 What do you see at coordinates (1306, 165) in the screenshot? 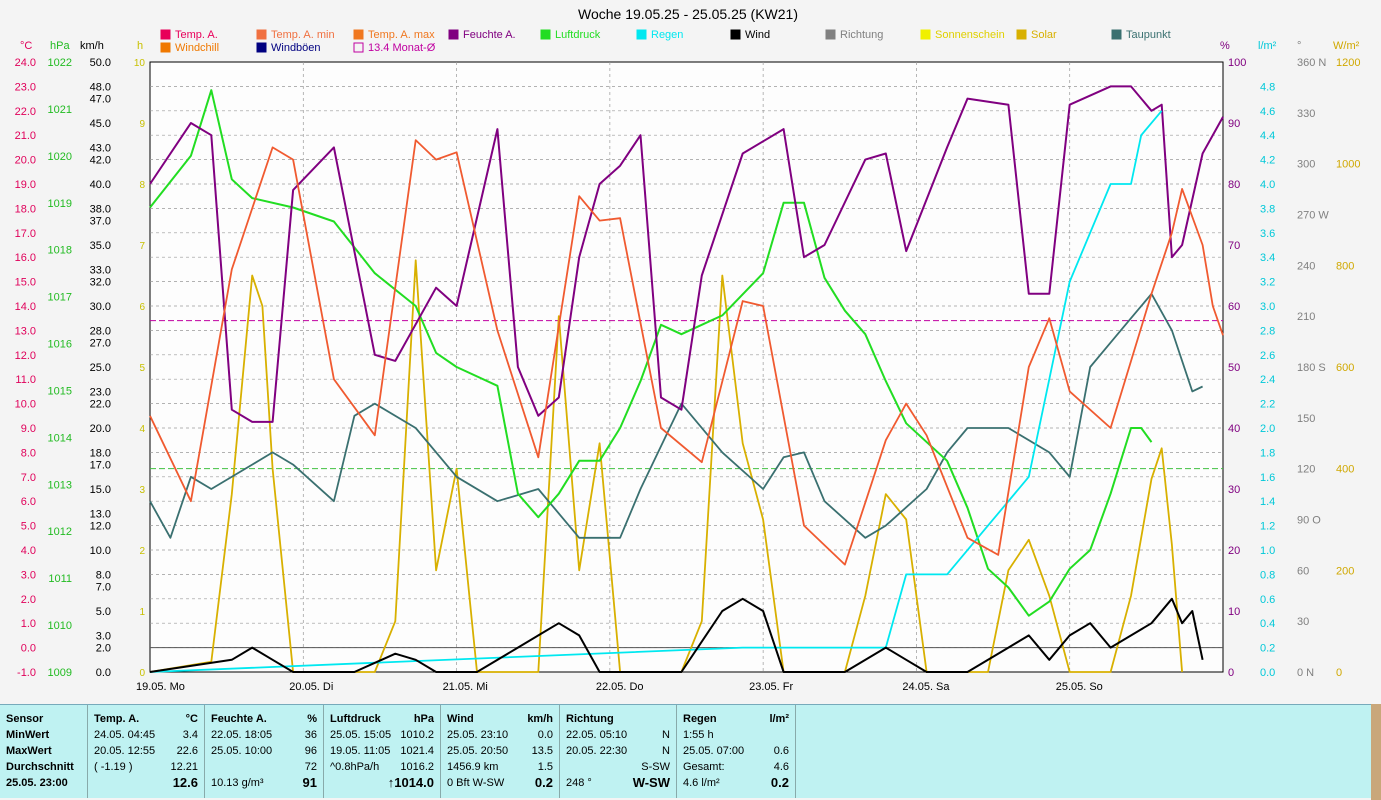
I see `direction-tick: 300` at bounding box center [1306, 165].